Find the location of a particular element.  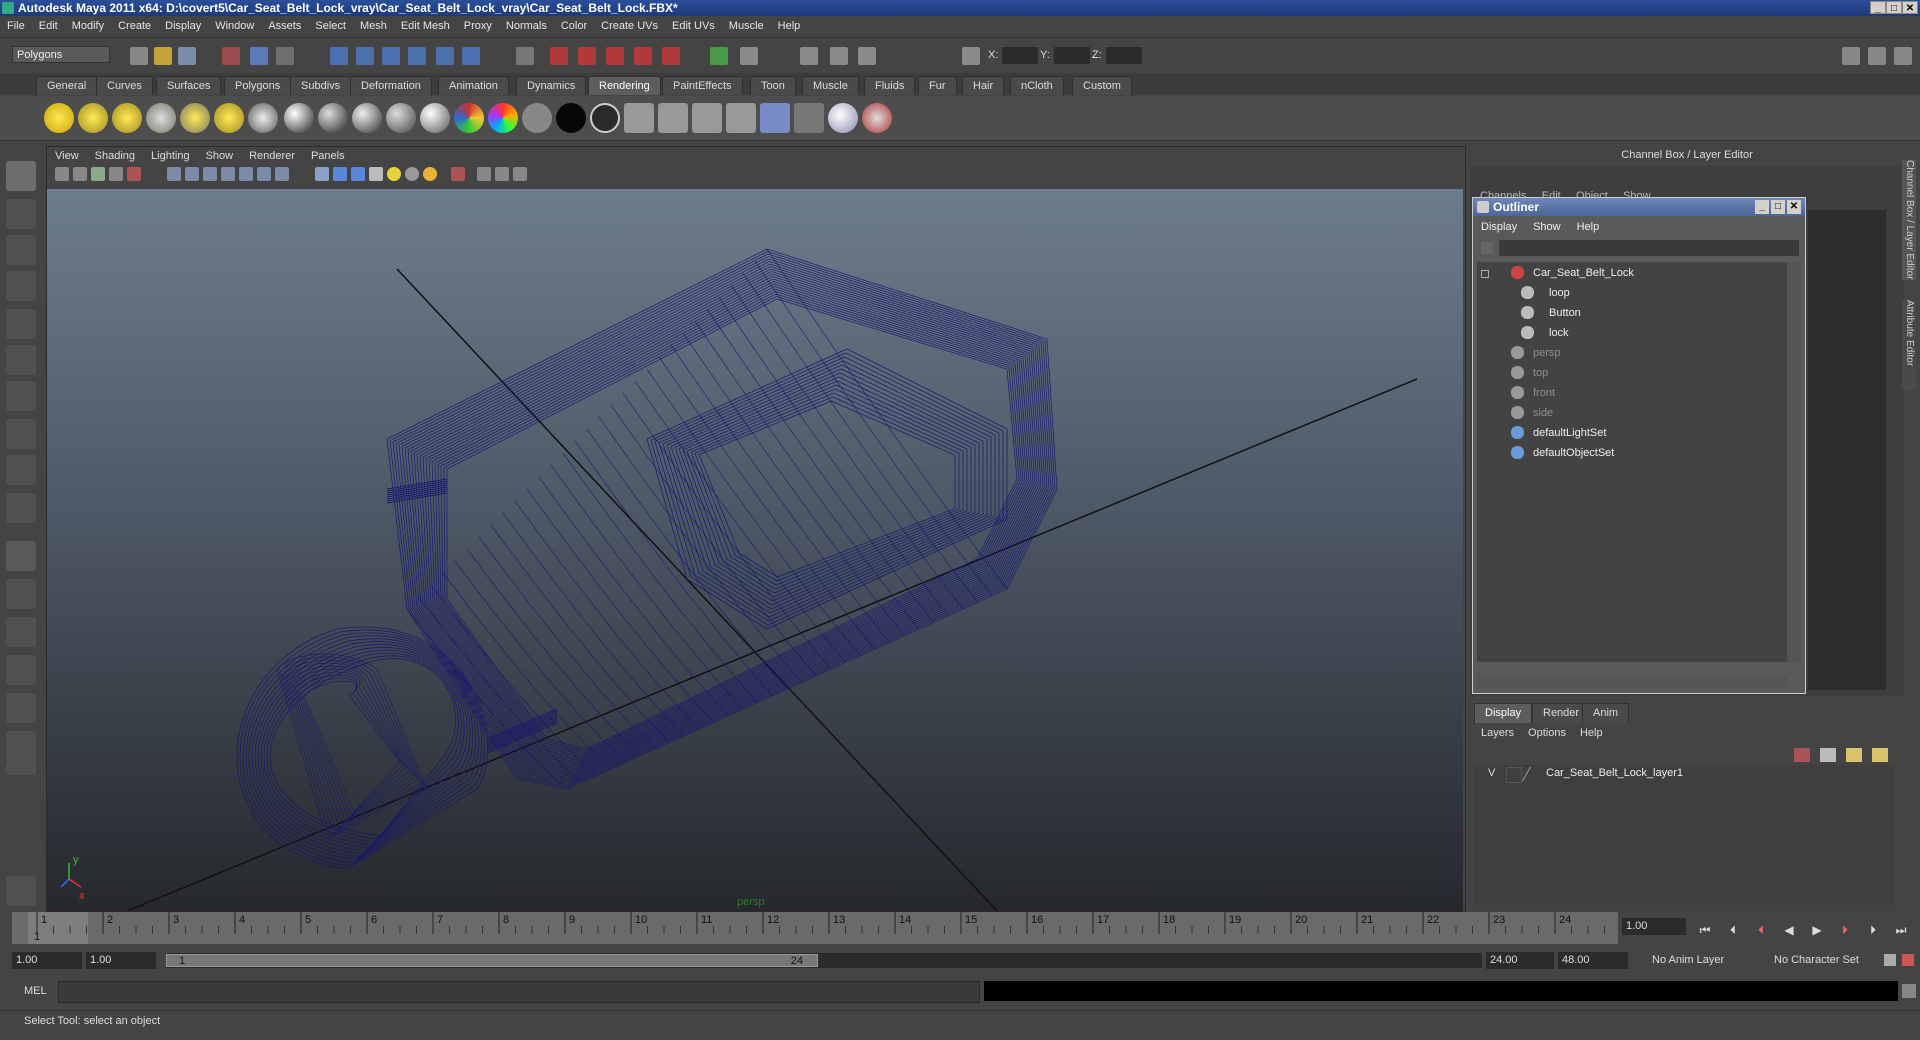

range-slider-handle: 1 24 is located at coordinates (492, 960).